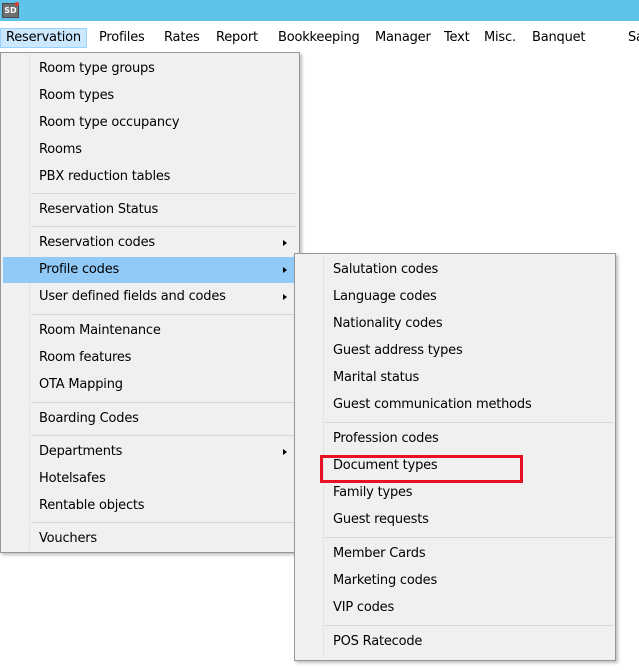 This screenshot has width=639, height=670. I want to click on menu-item-departments: Departments, so click(150, 452).